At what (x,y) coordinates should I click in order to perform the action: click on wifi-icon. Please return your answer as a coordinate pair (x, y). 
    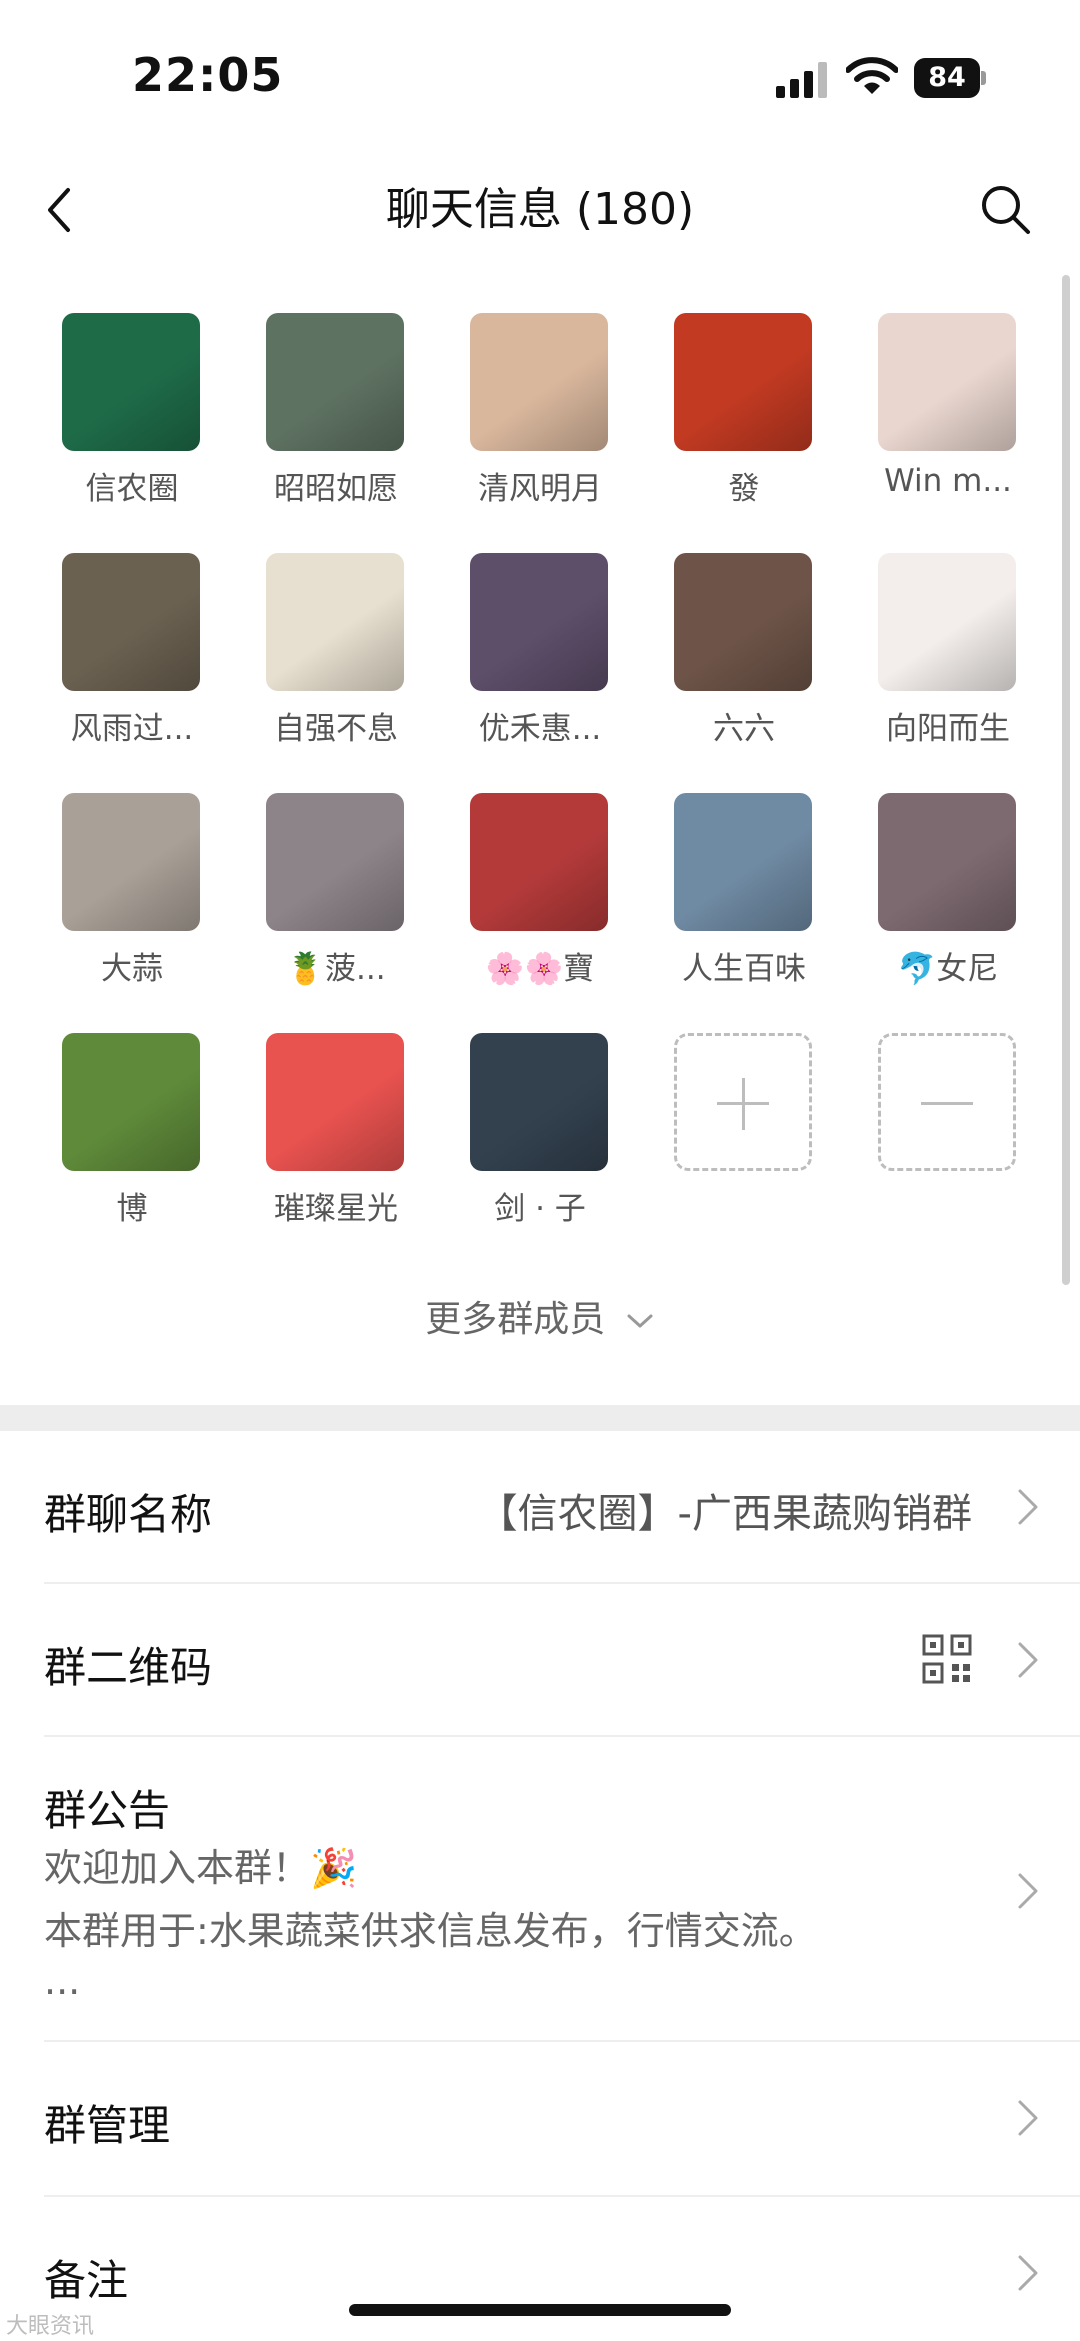
    Looking at the image, I should click on (872, 75).